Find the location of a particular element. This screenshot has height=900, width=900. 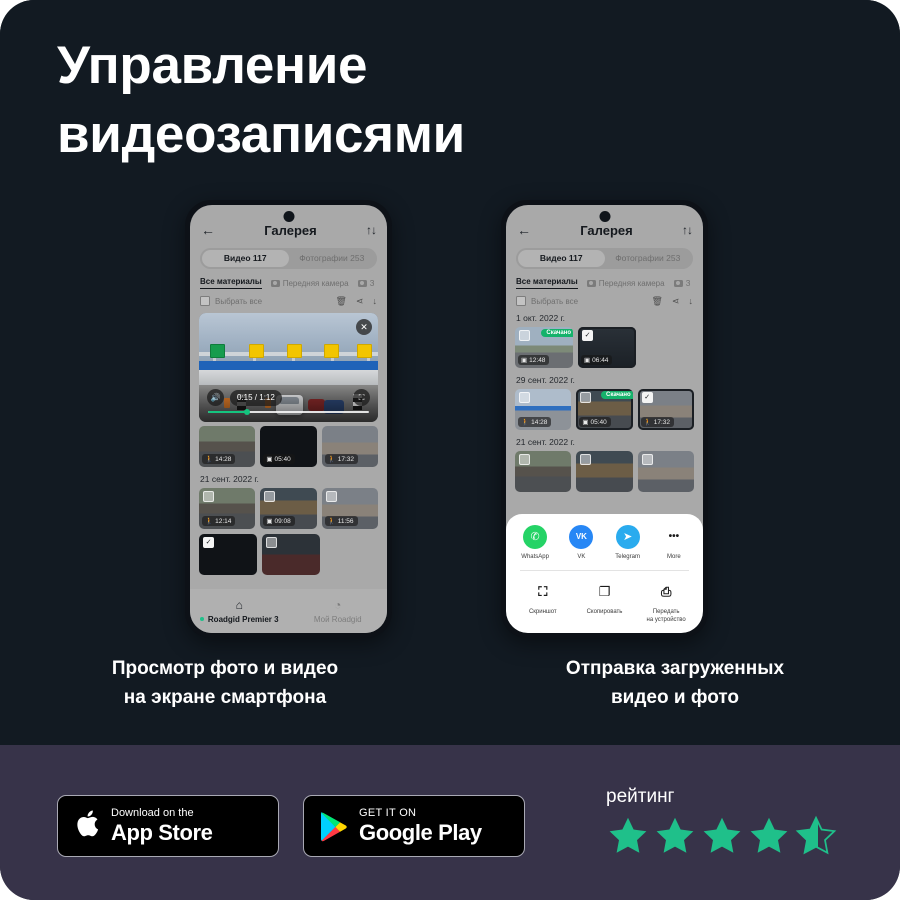

share-telegram: ➤ Telegram is located at coordinates (628, 543).